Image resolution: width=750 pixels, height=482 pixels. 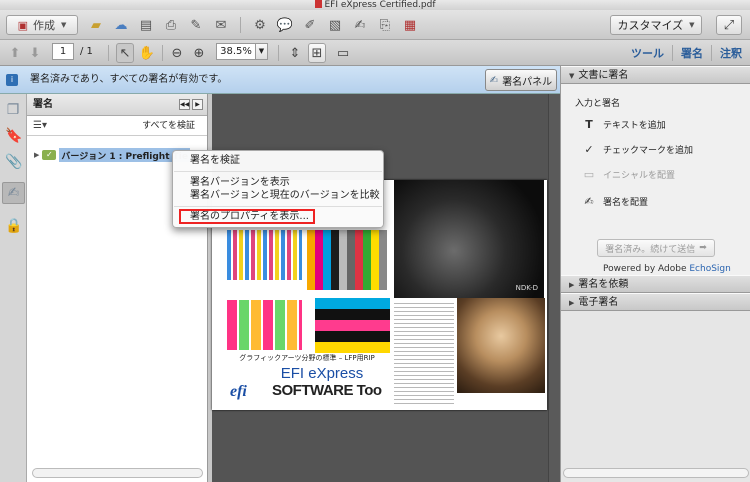 I want to click on customize-label: カスタマイズ, so click(x=650, y=25).